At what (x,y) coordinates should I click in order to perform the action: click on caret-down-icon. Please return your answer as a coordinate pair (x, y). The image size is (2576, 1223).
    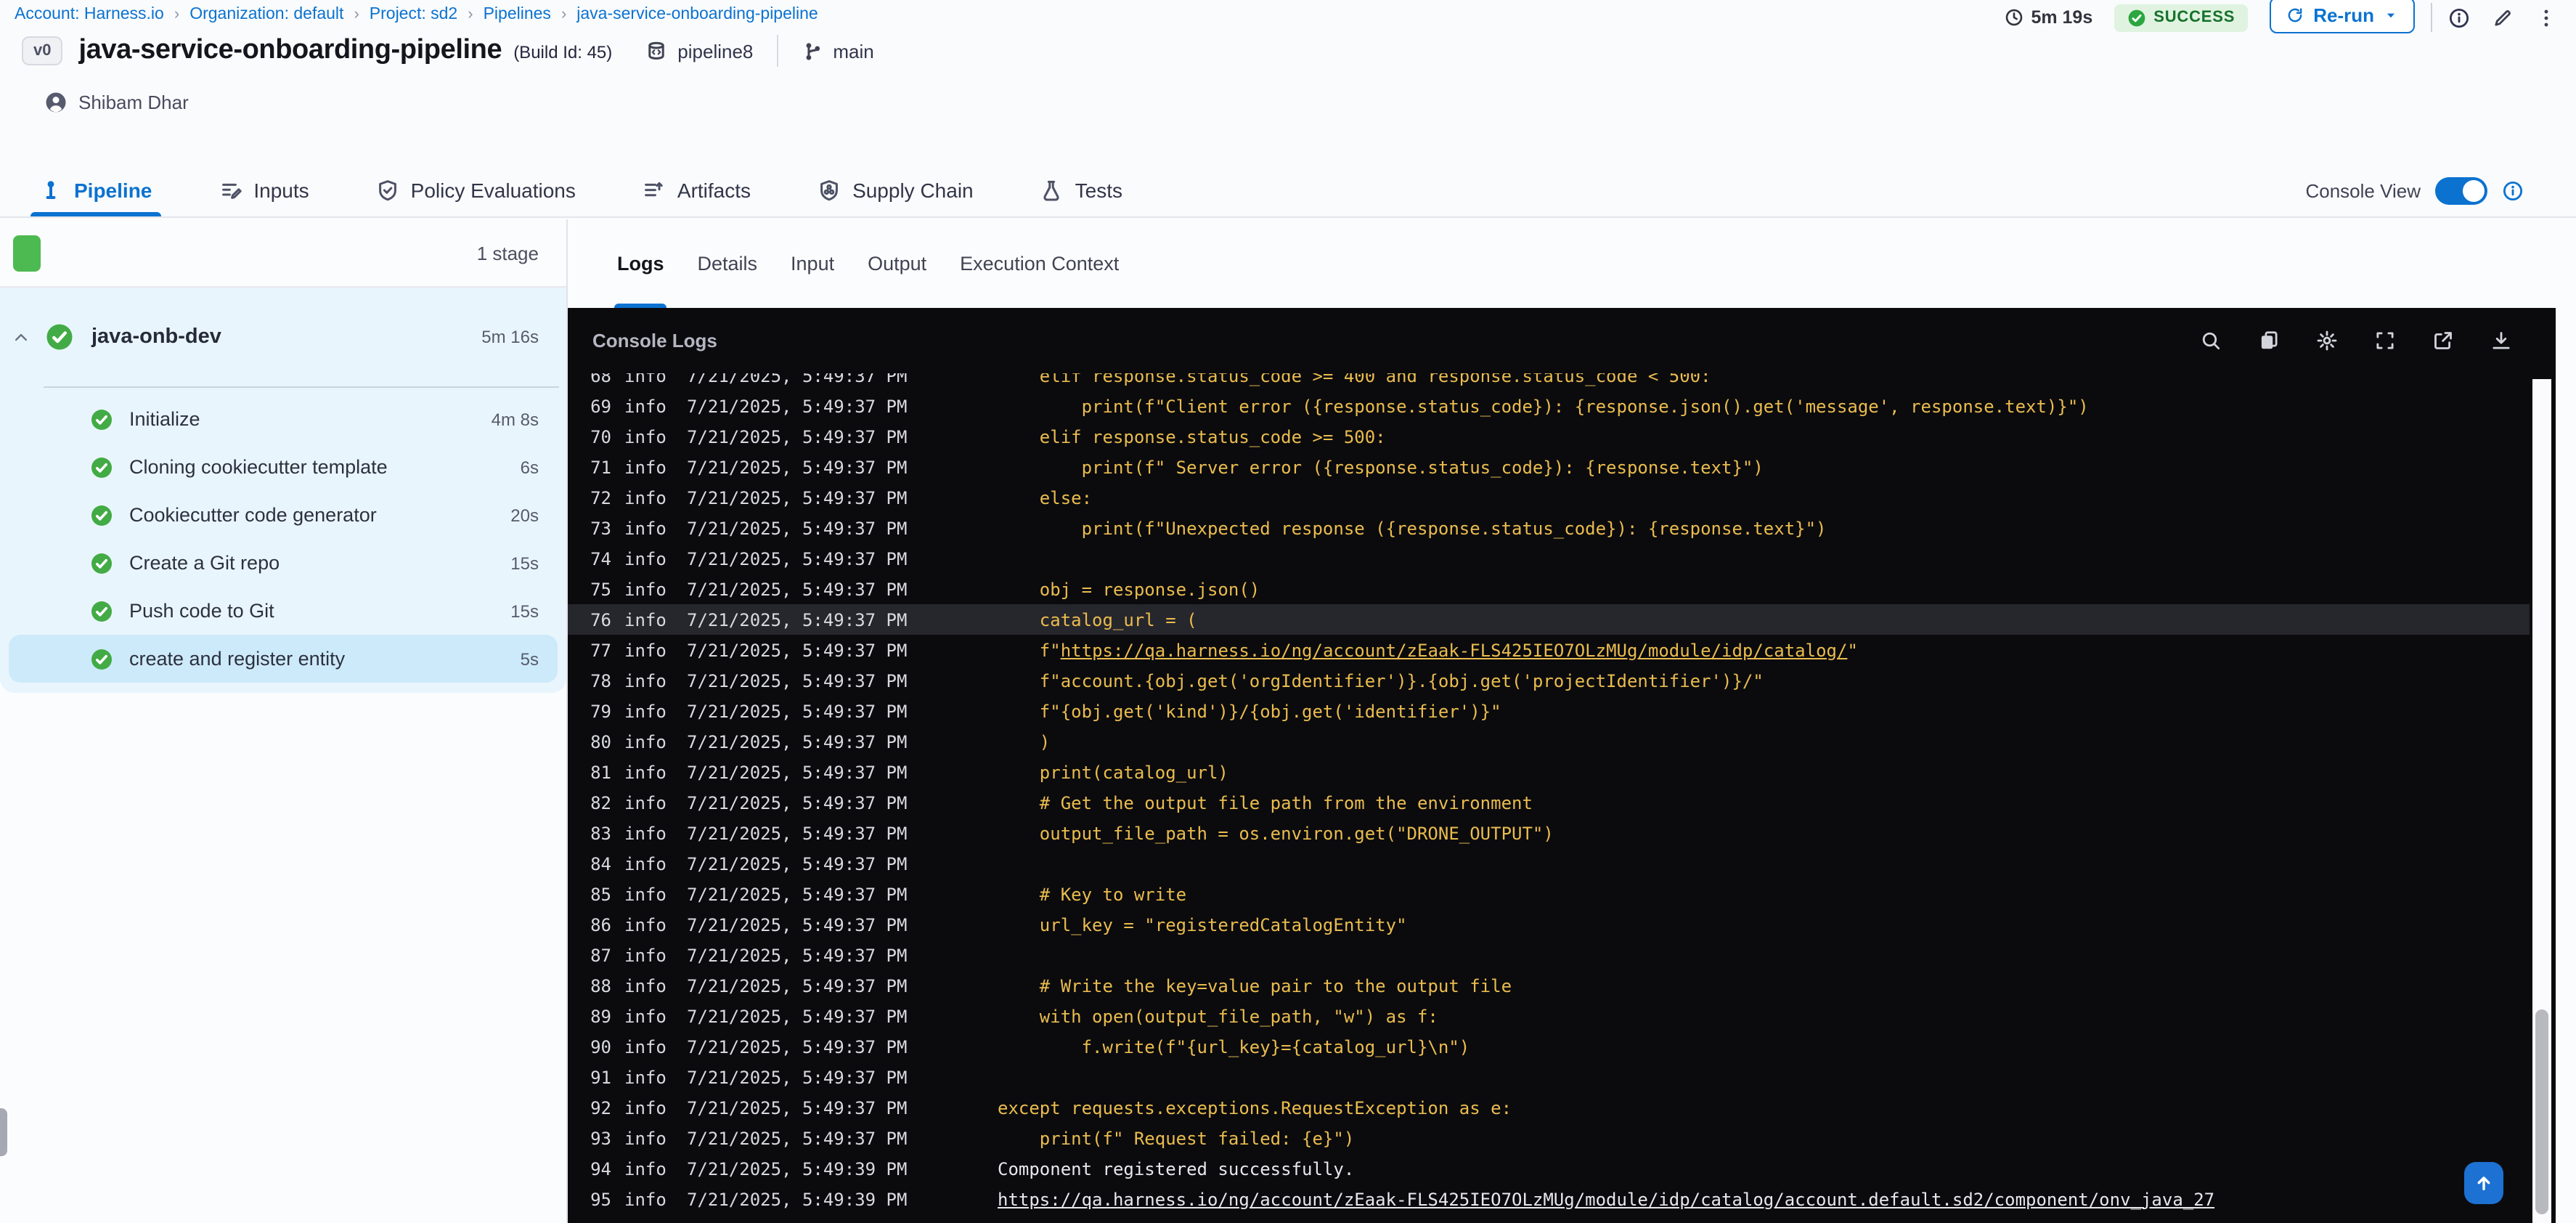
    Looking at the image, I should click on (2391, 15).